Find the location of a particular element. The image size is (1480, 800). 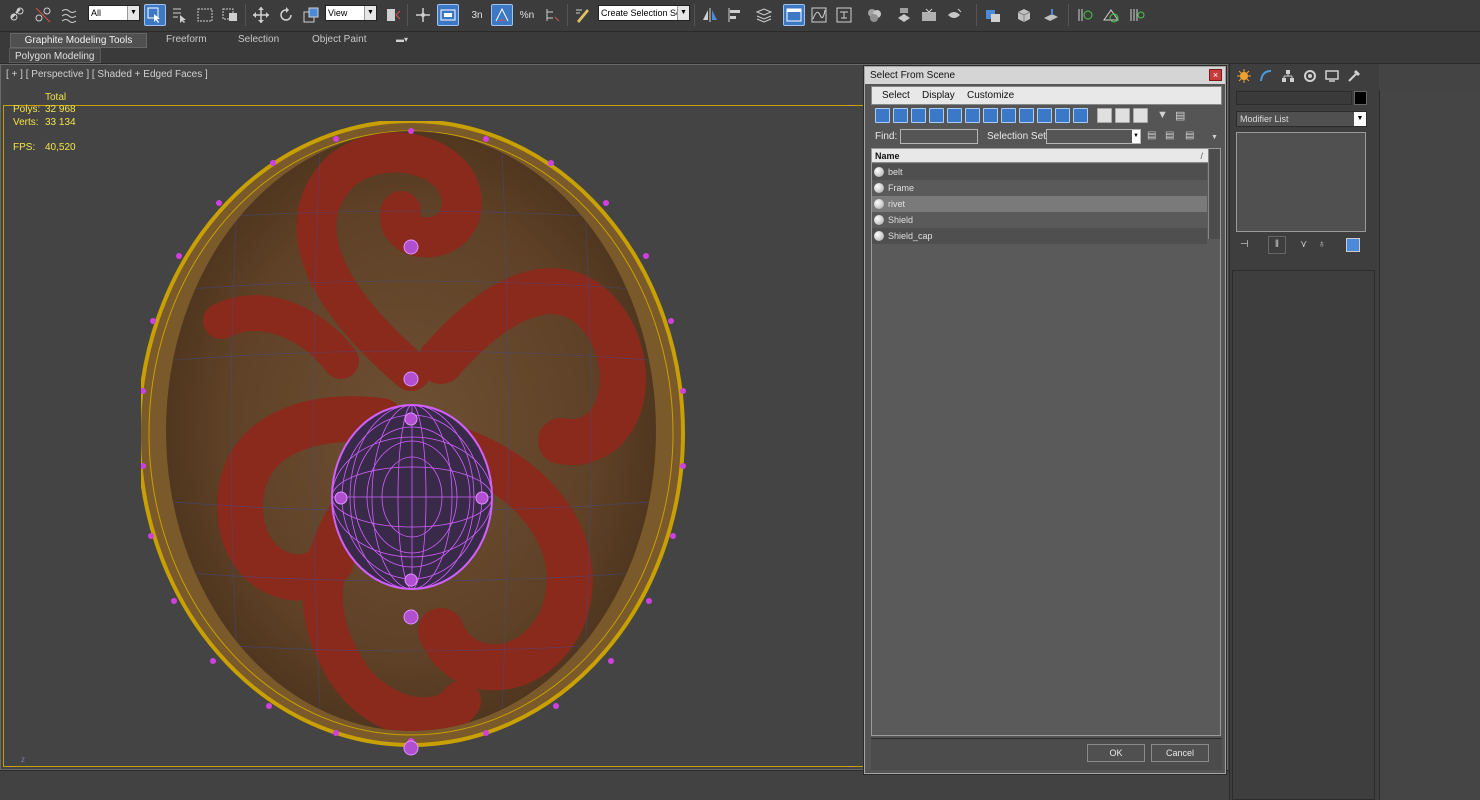

select-by-name-icon is located at coordinates (180, 15).